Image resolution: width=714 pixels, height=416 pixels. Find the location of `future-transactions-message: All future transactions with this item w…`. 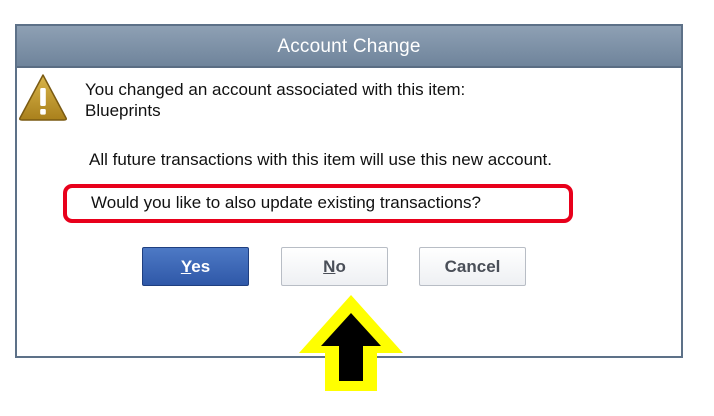

future-transactions-message: All future transactions with this item w… is located at coordinates (320, 159).